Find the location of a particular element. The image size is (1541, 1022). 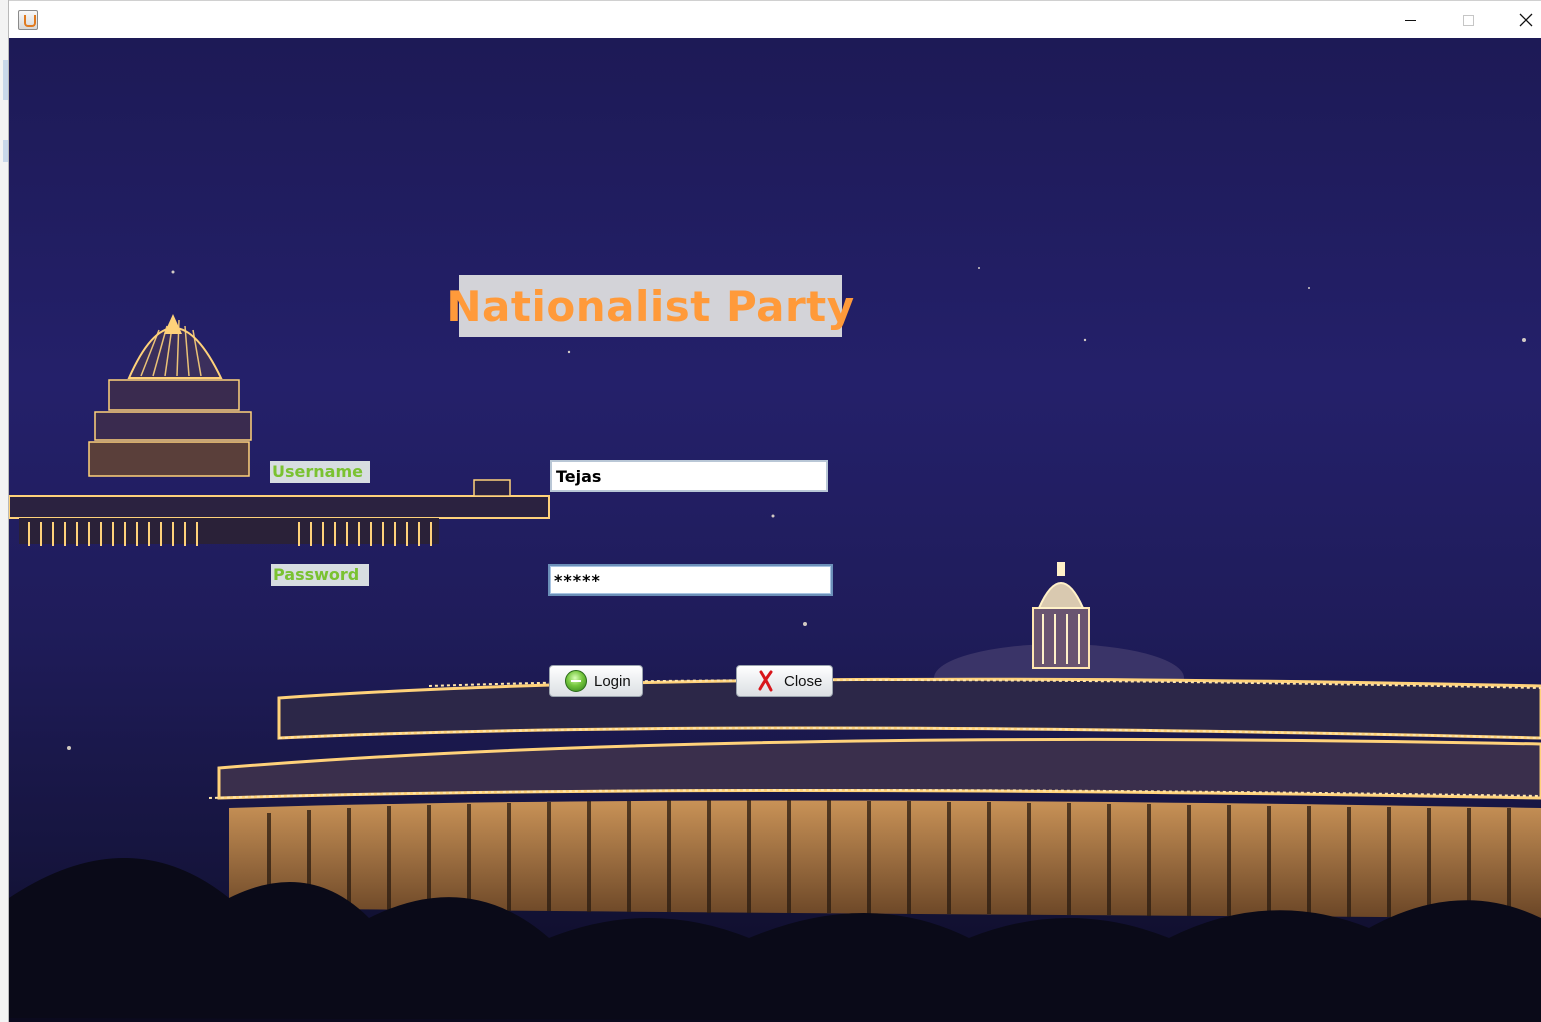

maximize-icon is located at coordinates (1468, 20).